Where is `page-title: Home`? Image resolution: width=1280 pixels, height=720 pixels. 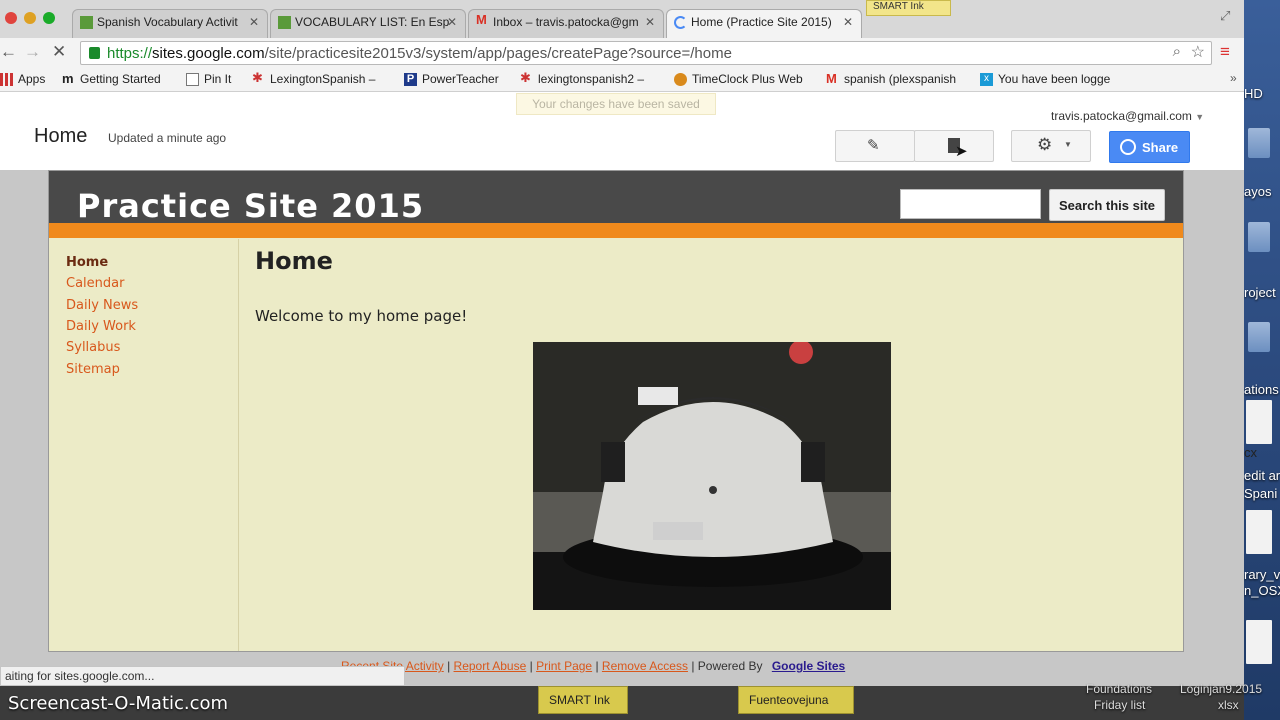 page-title: Home is located at coordinates (61, 136).